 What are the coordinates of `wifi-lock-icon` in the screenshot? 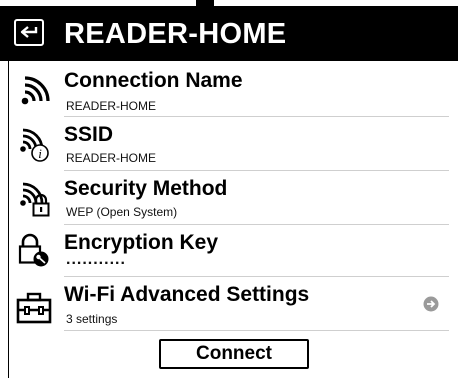 It's located at (35, 199).